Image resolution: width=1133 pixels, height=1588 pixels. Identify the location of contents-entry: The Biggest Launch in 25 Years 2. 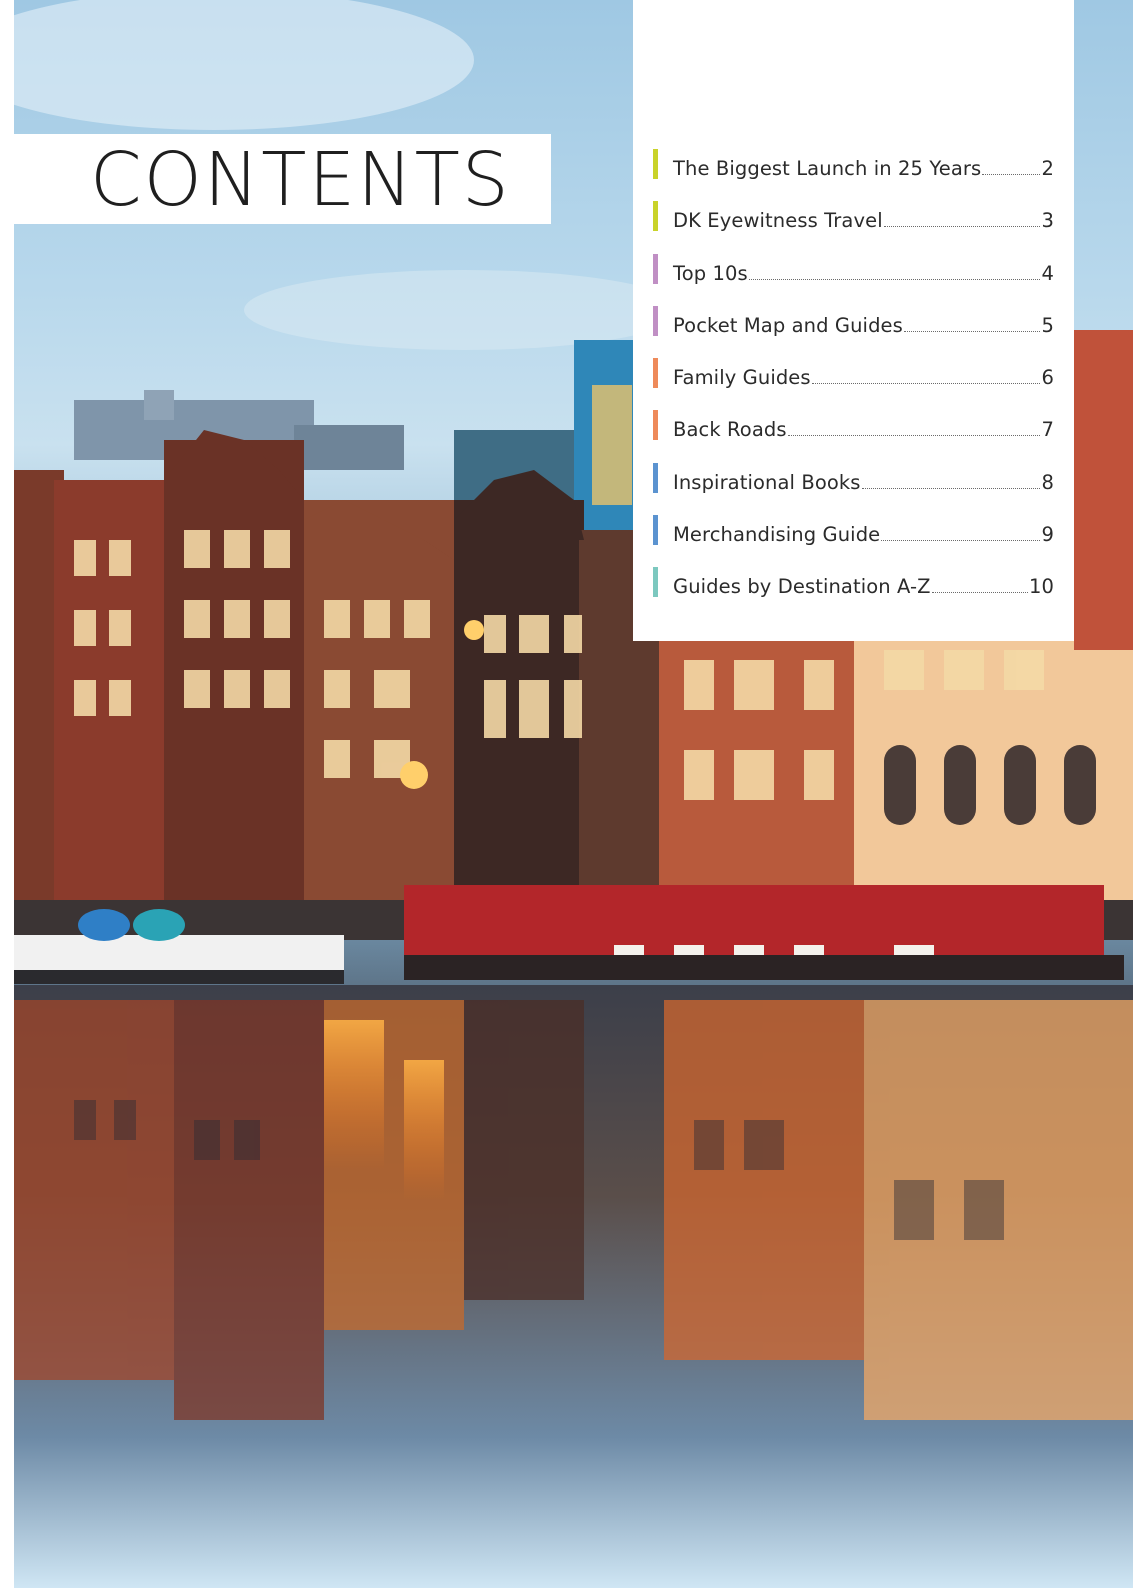
(863, 168).